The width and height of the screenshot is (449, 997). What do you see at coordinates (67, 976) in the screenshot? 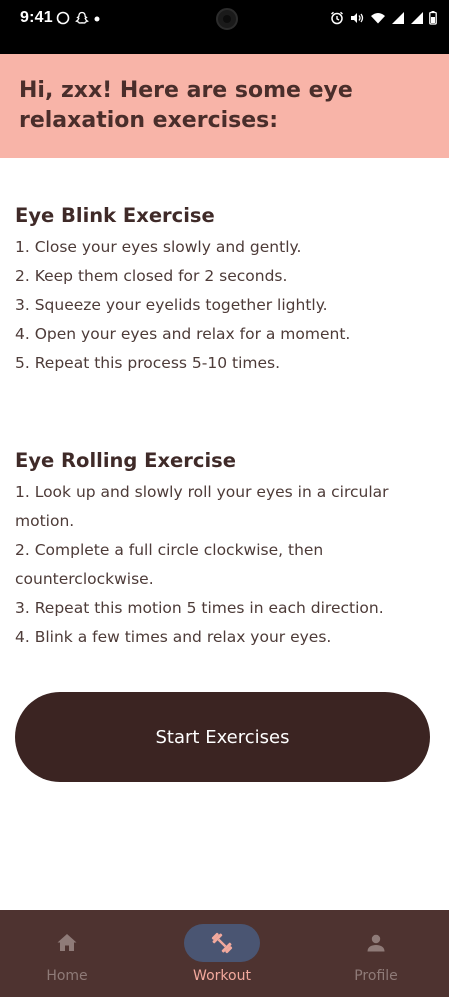
I see `nav-label-home: Home` at bounding box center [67, 976].